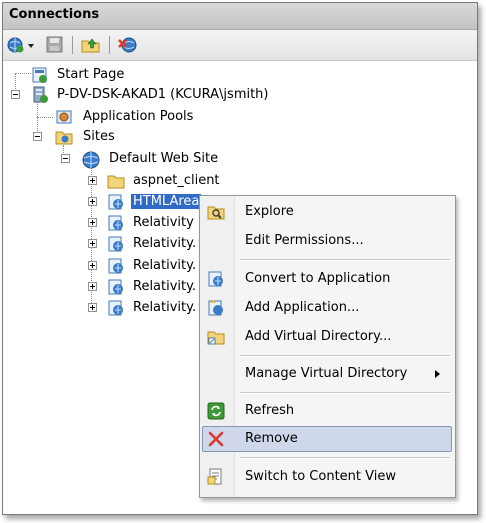  I want to click on start-page-icon, so click(40, 75).